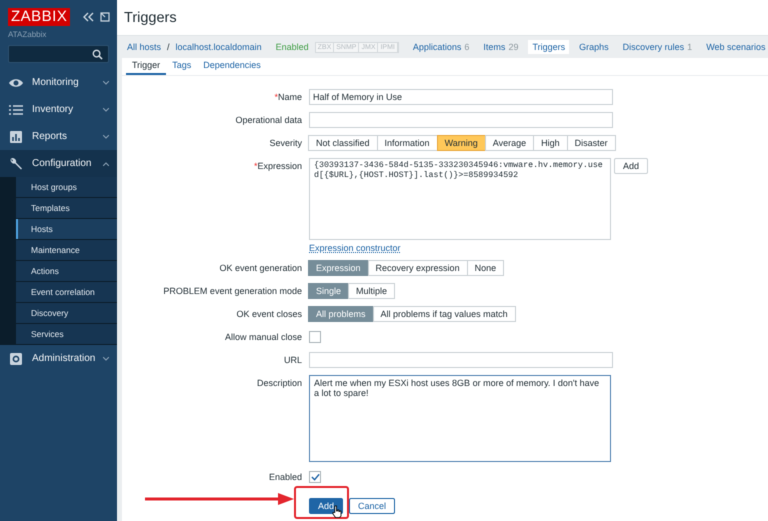 This screenshot has width=768, height=521. Describe the element at coordinates (16, 358) in the screenshot. I see `gear-icon` at that location.